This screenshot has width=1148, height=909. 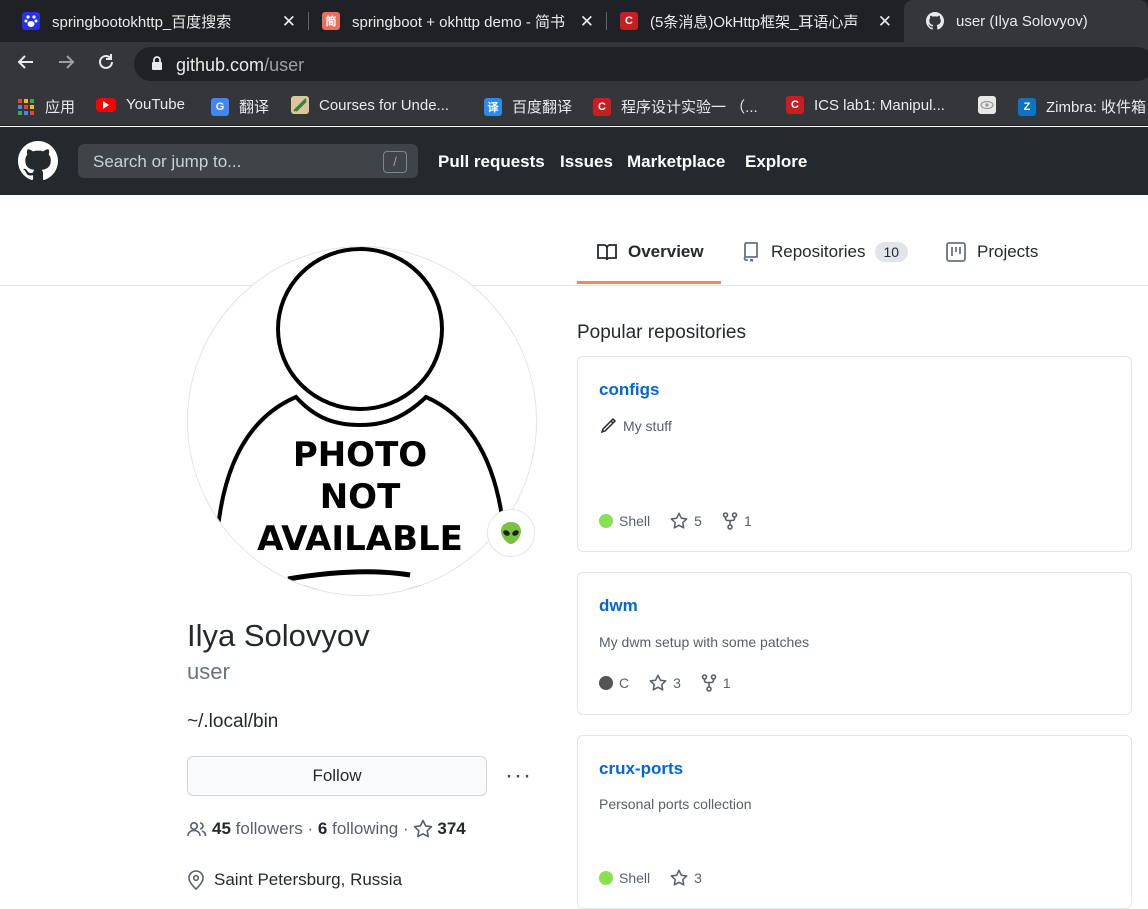 I want to click on people-icon, so click(x=197, y=829).